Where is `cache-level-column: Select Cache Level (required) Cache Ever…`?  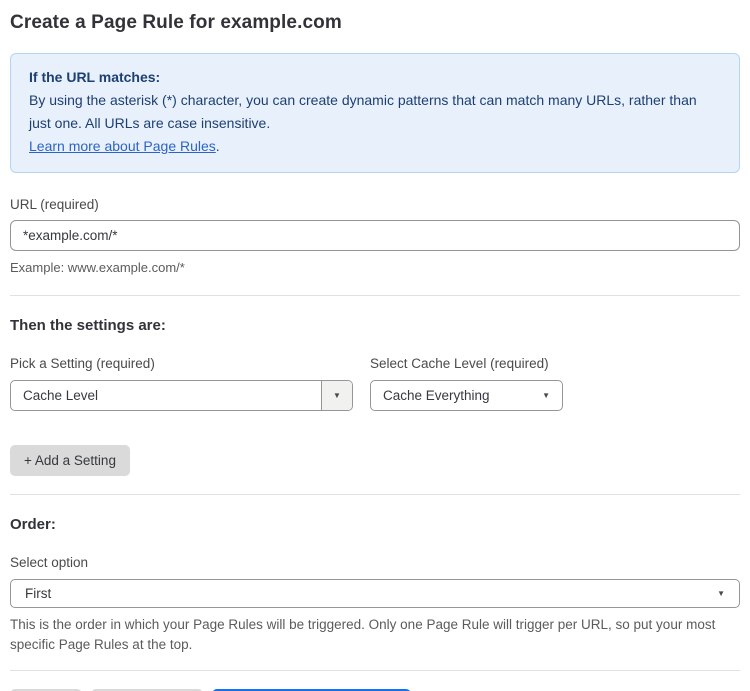 cache-level-column: Select Cache Level (required) Cache Ever… is located at coordinates (466, 372).